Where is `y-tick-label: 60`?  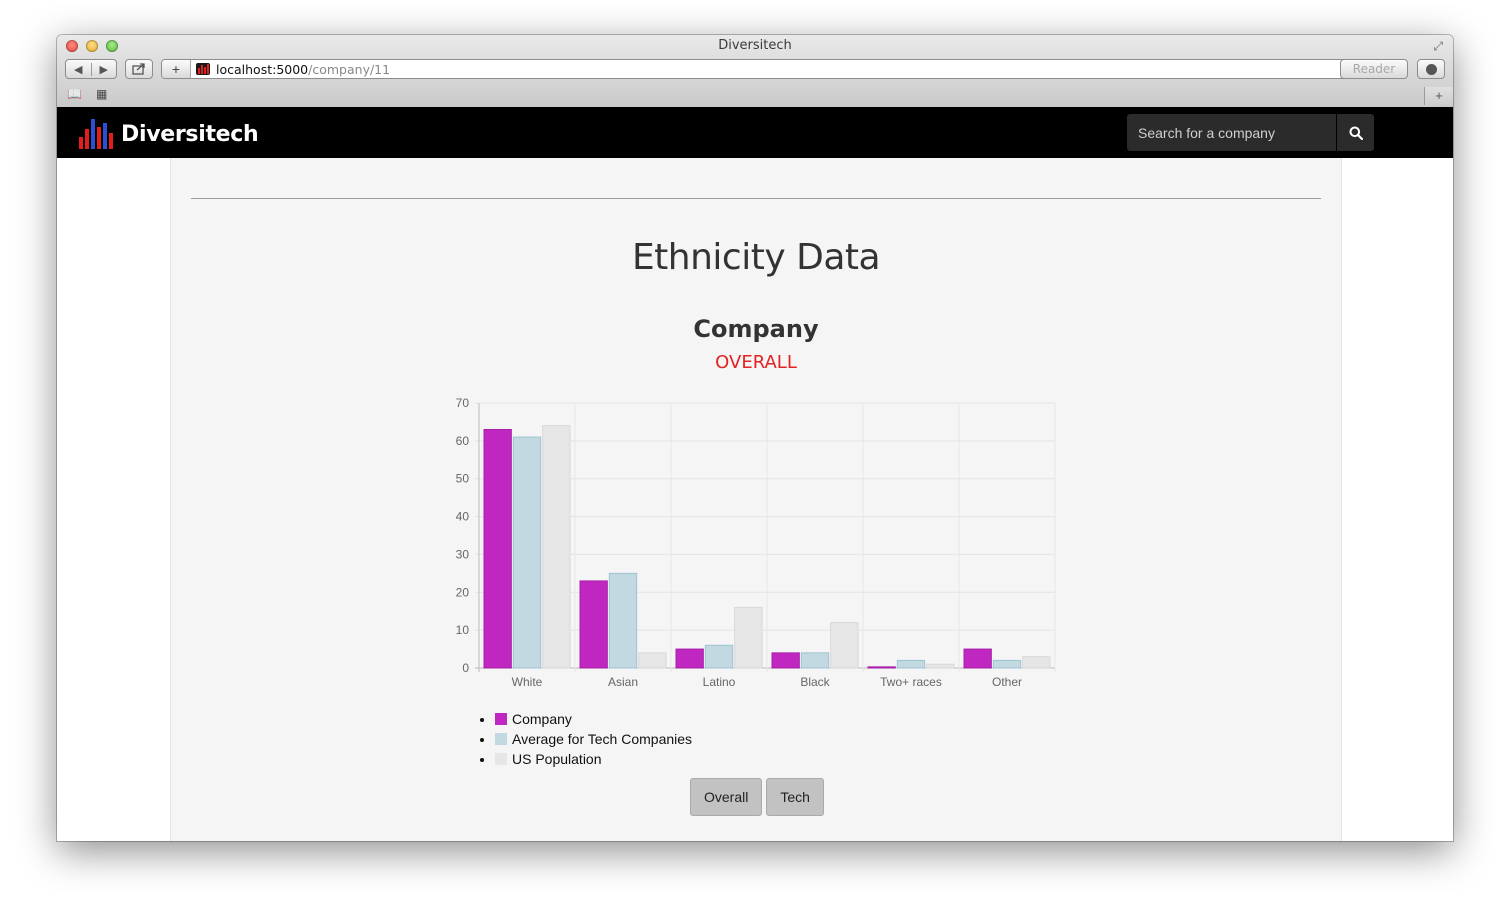
y-tick-label: 60 is located at coordinates (463, 441).